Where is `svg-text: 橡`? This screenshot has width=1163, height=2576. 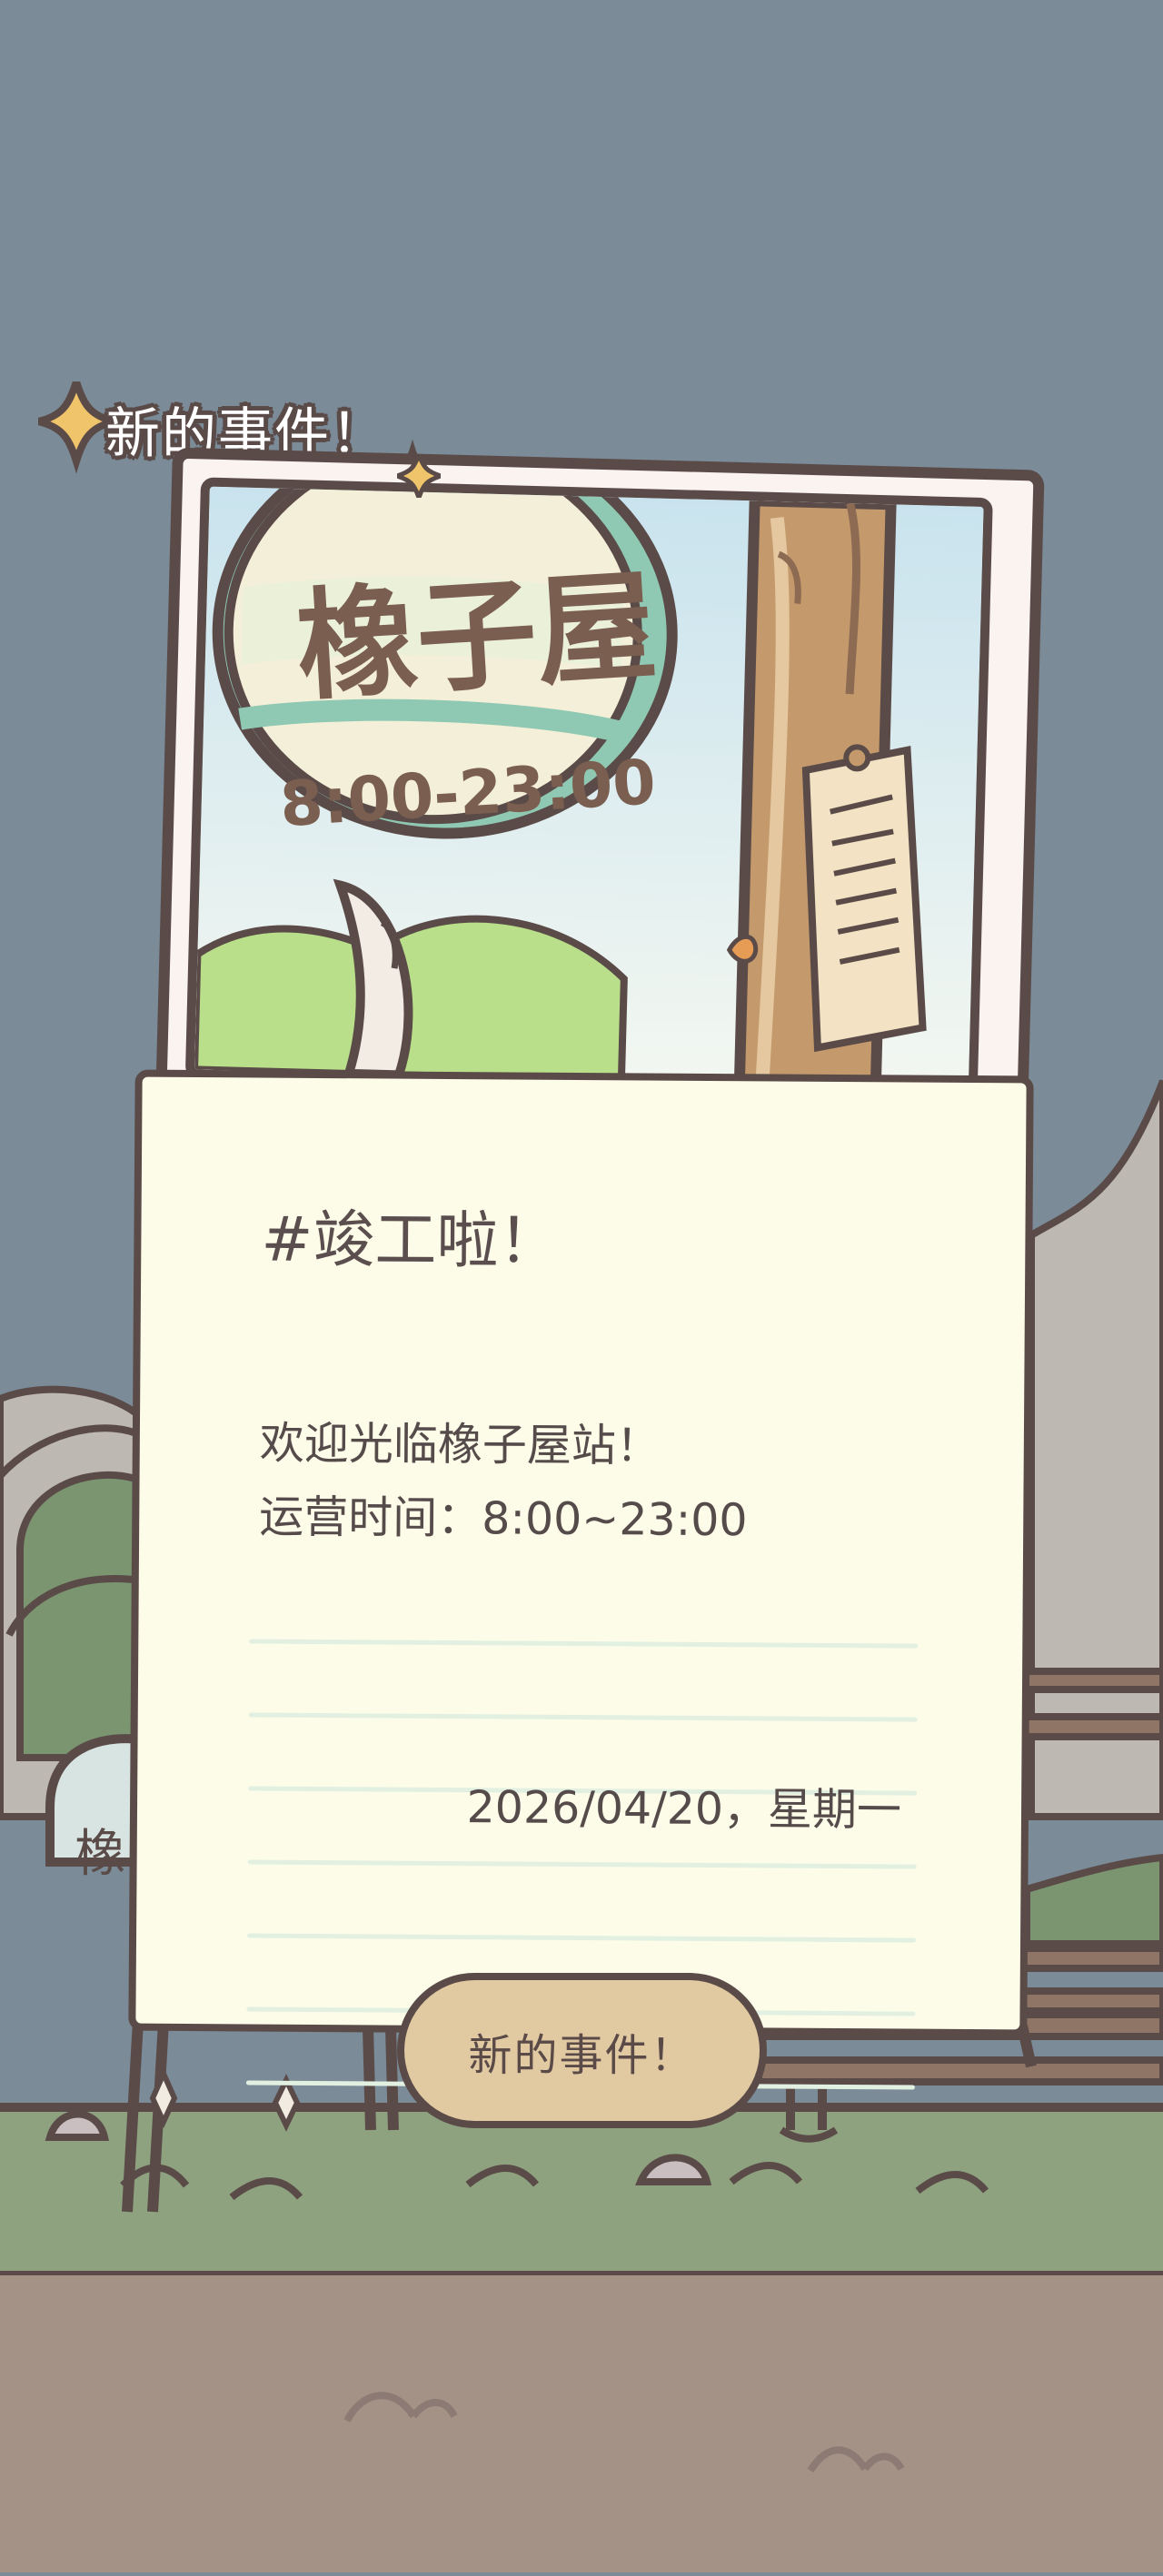 svg-text: 橡 is located at coordinates (100, 1854).